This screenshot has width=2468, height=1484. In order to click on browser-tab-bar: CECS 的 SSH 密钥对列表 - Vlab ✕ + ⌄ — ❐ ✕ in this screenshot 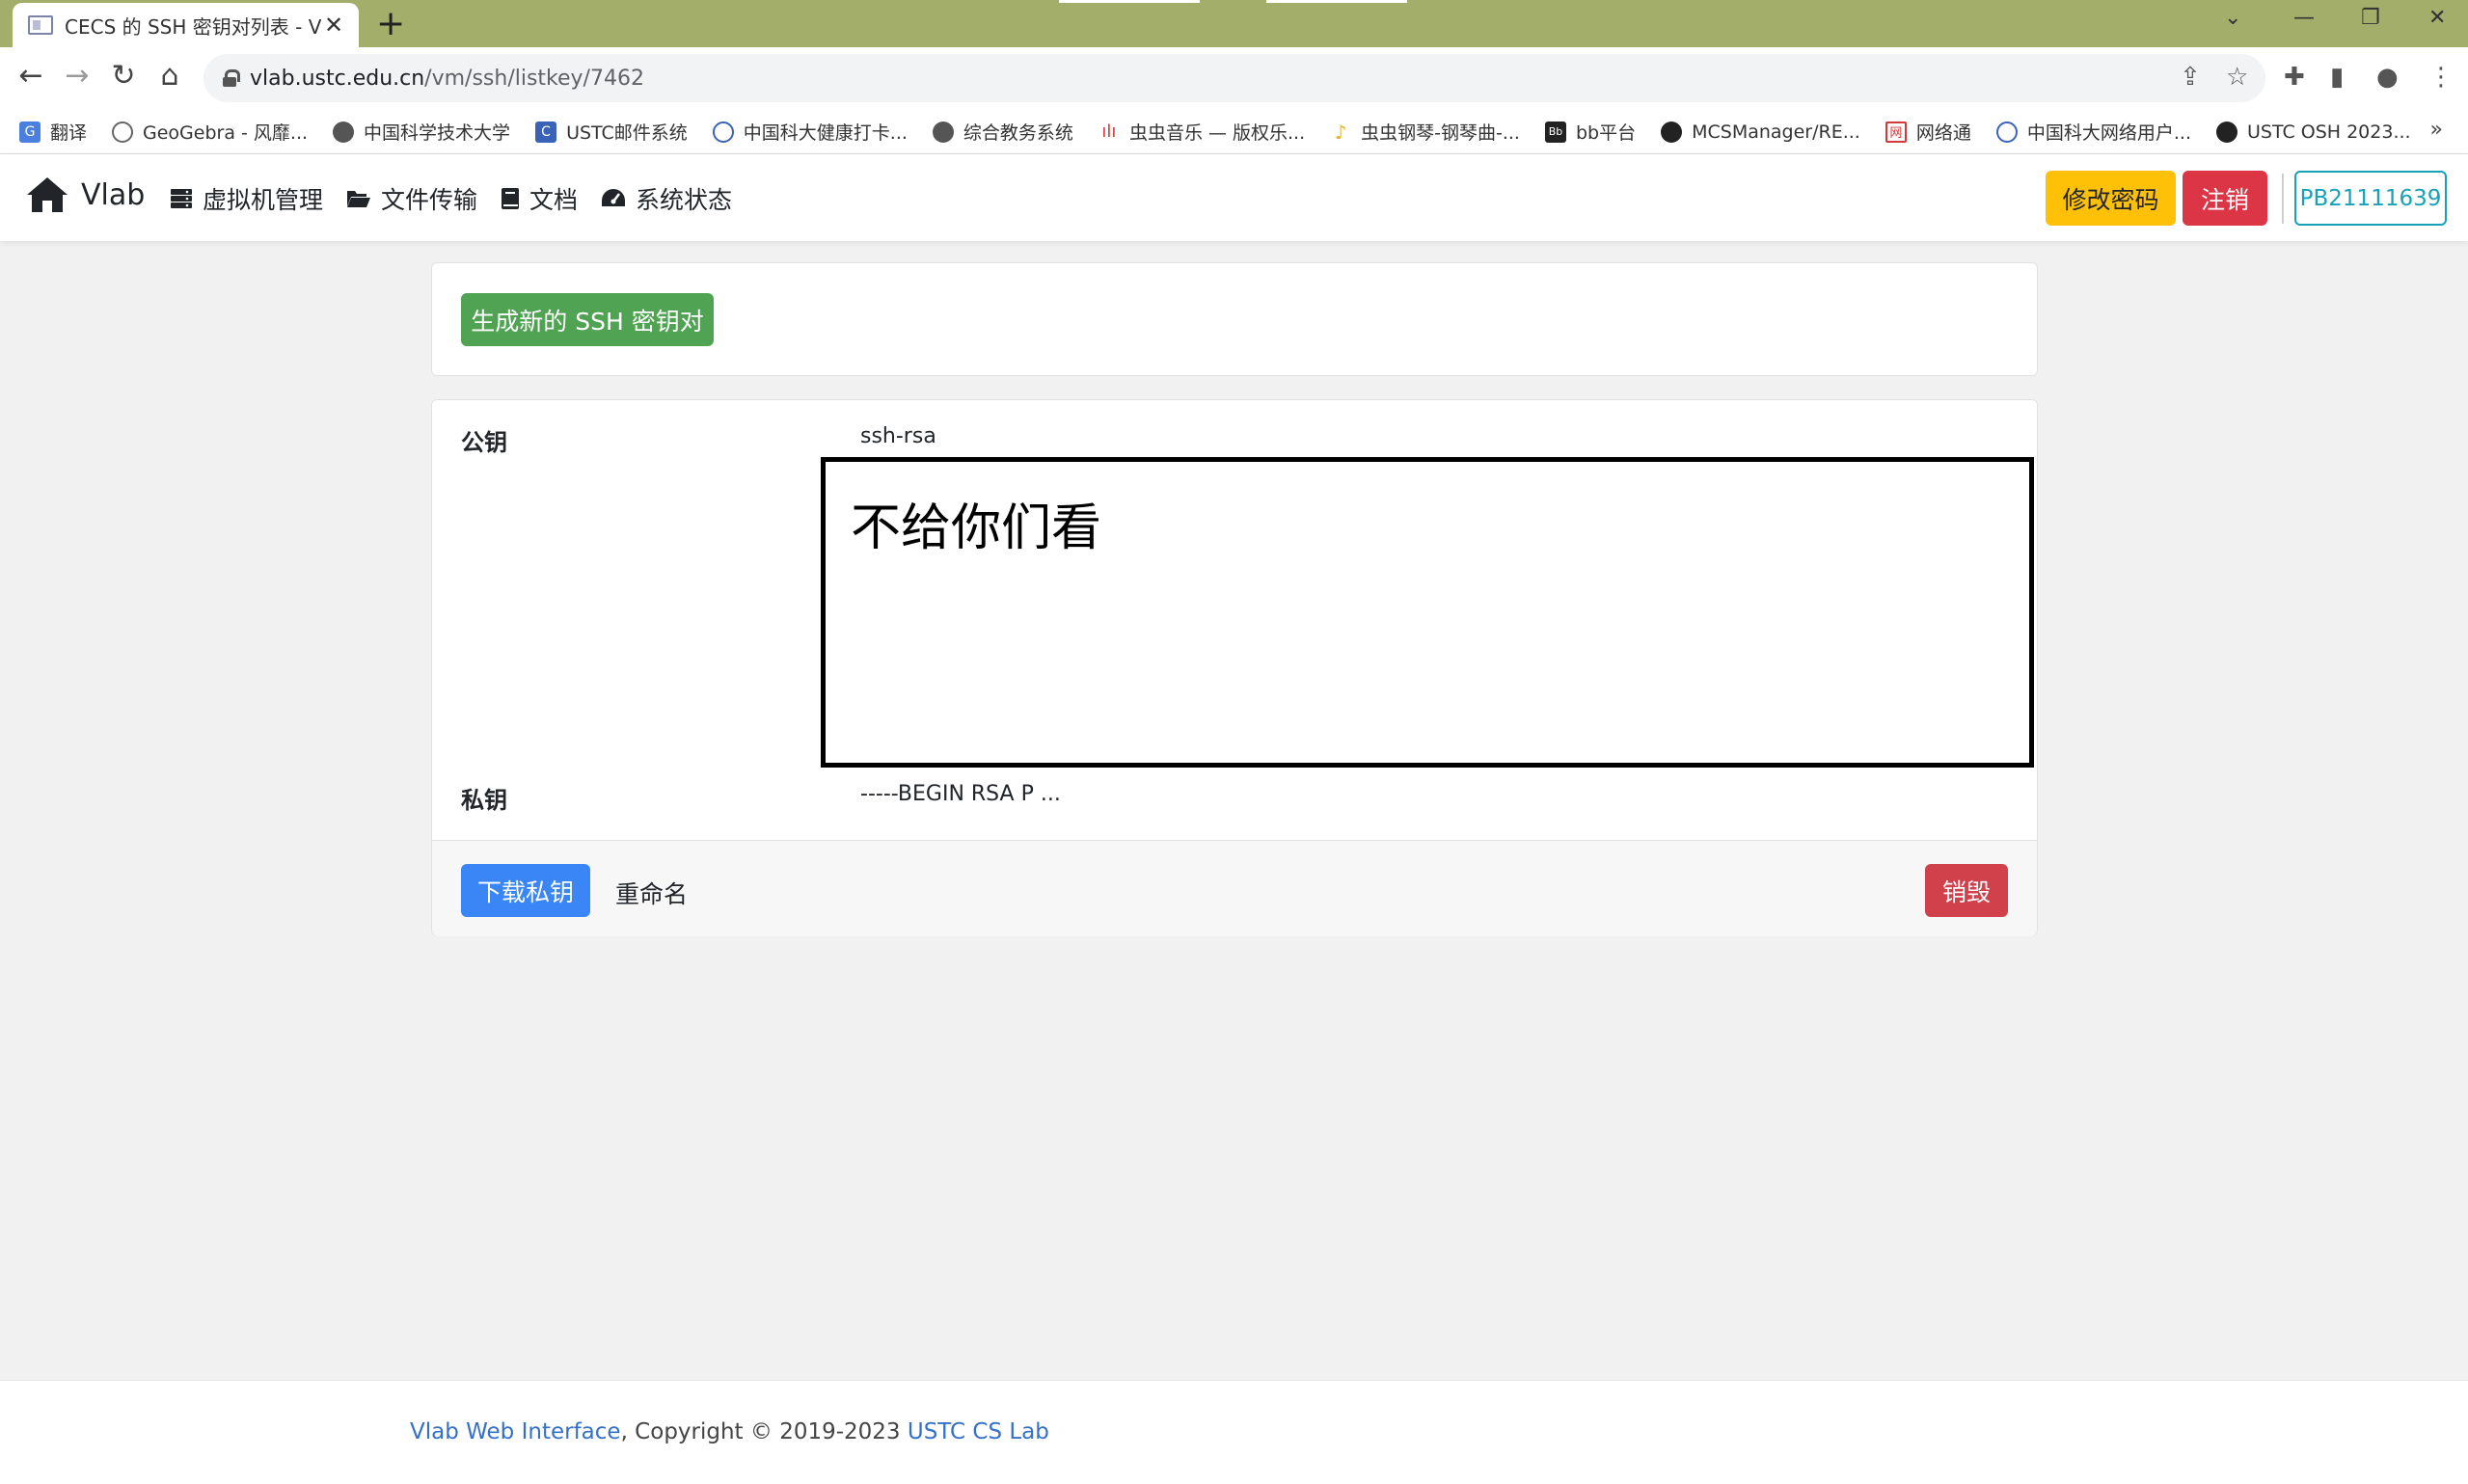, I will do `click(1234, 23)`.